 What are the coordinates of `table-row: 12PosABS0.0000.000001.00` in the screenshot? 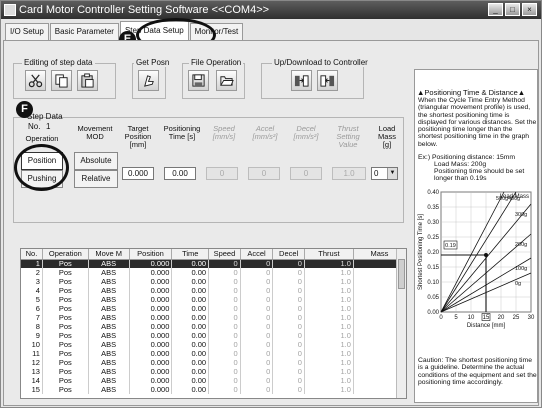 It's located at (213, 362).